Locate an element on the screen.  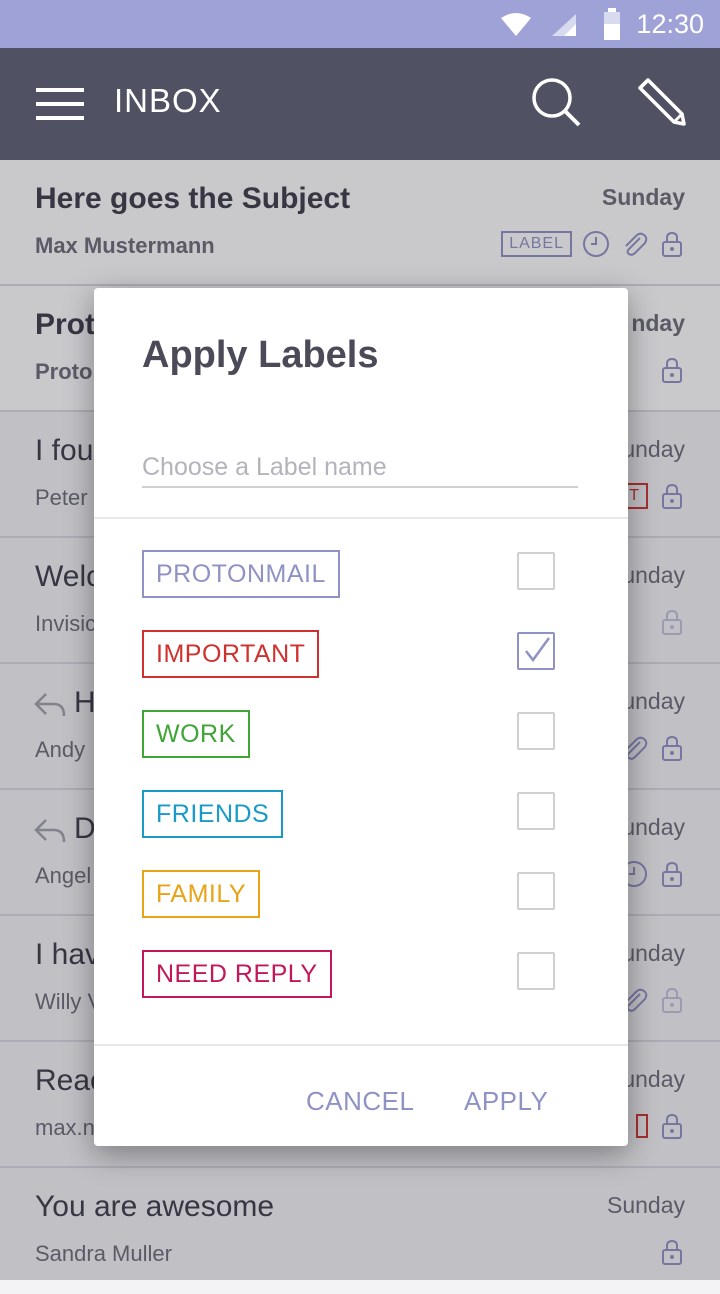
label-option-need-reply: NEED REPLY is located at coordinates (361, 982).